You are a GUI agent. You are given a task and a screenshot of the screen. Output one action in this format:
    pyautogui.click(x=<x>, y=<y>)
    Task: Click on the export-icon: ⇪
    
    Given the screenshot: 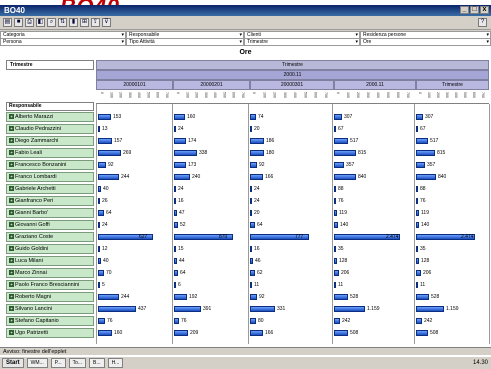 What is the action you would take?
    pyautogui.click(x=95, y=22)
    